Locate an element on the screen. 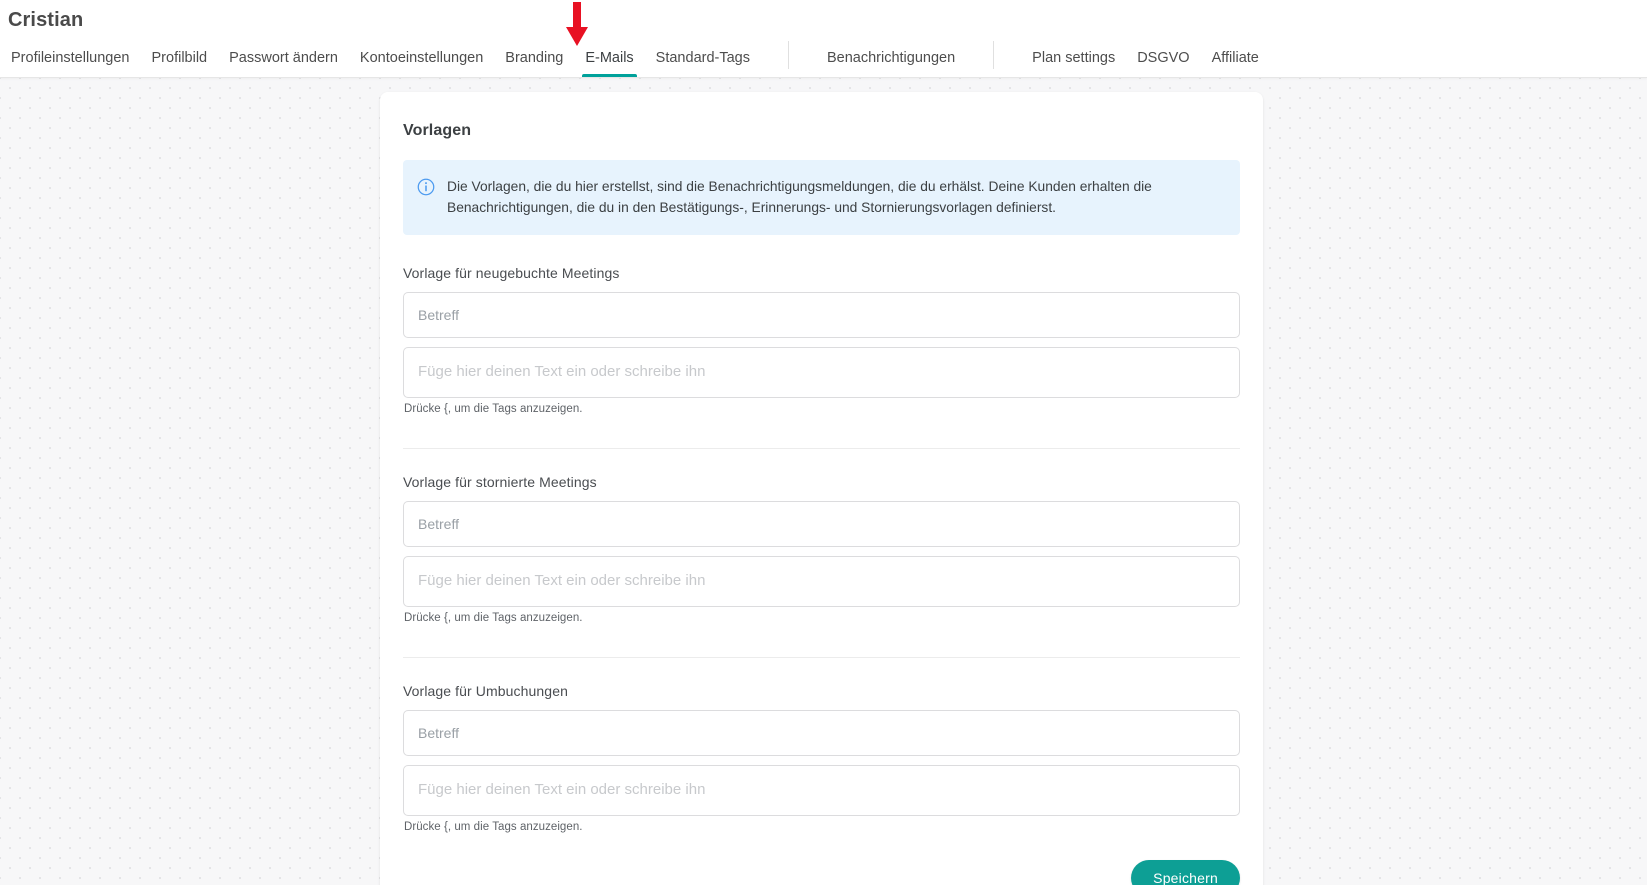 The image size is (1647, 885). tab-label: Passwort ändern is located at coordinates (283, 58).